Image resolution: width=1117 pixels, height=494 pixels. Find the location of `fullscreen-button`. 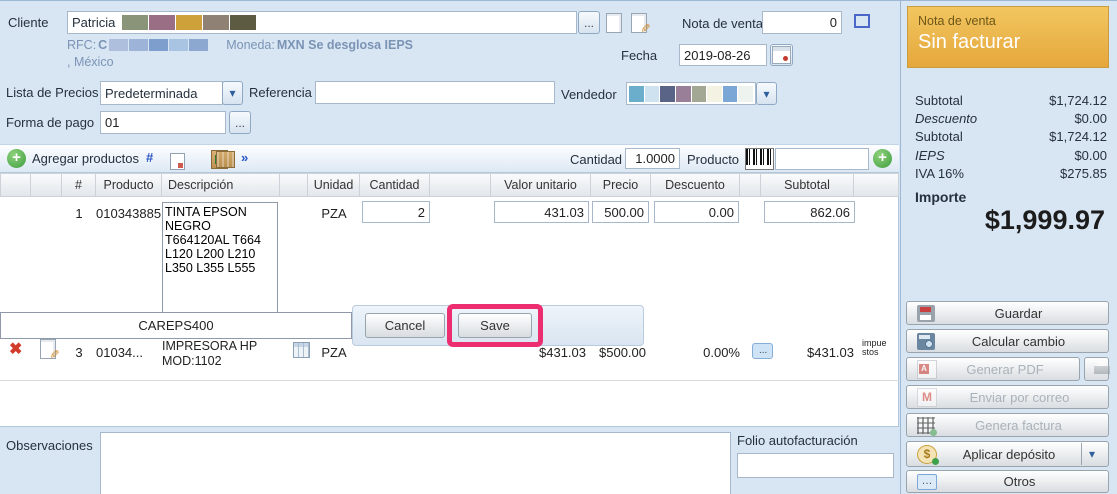

fullscreen-button is located at coordinates (861, 20).